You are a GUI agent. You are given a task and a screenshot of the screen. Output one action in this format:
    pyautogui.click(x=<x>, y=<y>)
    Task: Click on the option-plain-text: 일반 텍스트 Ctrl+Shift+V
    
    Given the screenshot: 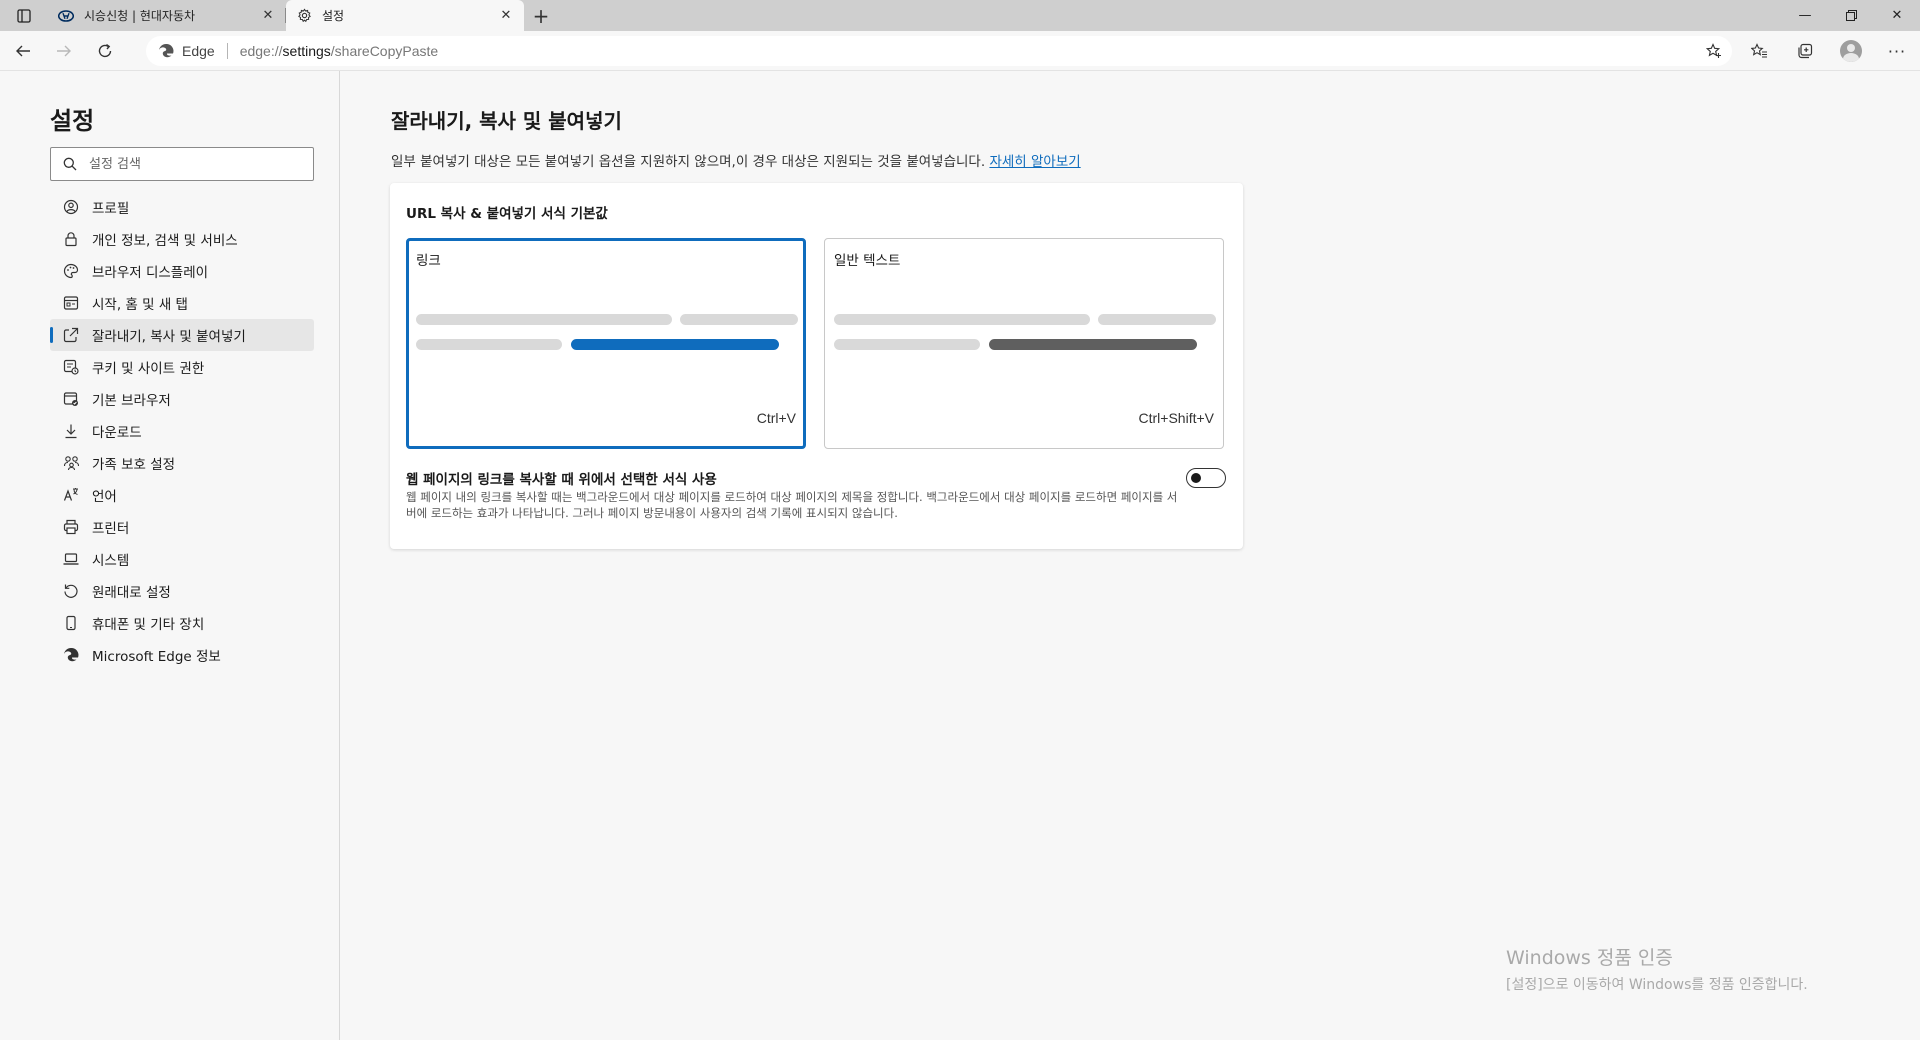 What is the action you would take?
    pyautogui.click(x=1024, y=343)
    